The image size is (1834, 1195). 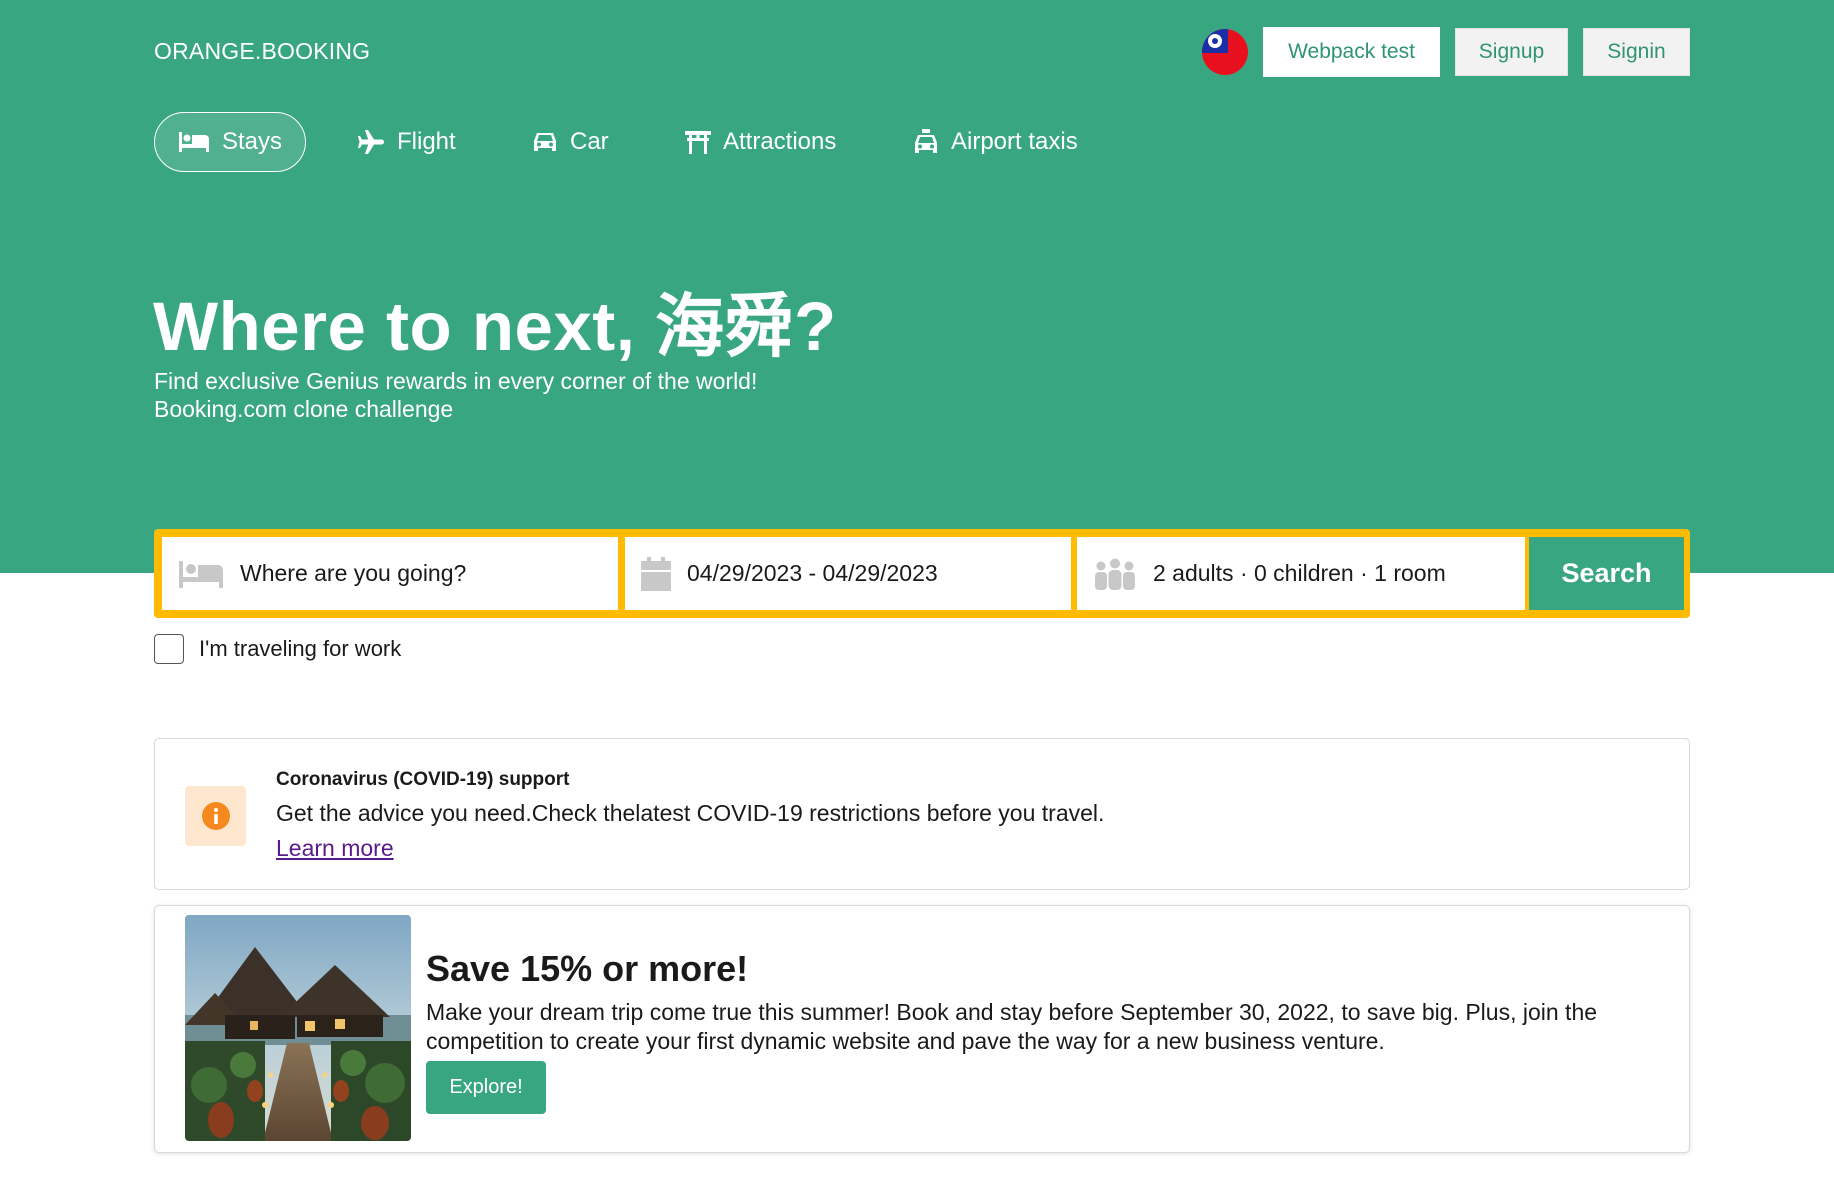 I want to click on hero-subtitle-secondary: Booking.com clone challenge, so click(x=304, y=409).